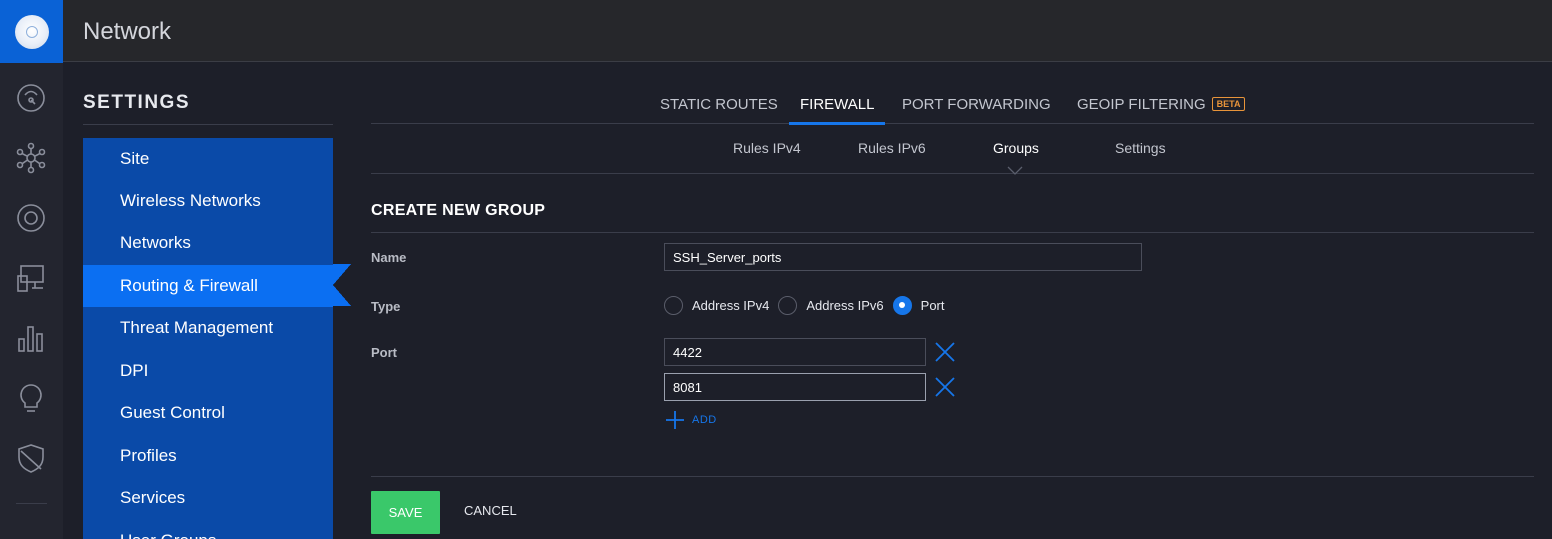 This screenshot has height=539, width=1552. I want to click on topology-icon, so click(31, 158).